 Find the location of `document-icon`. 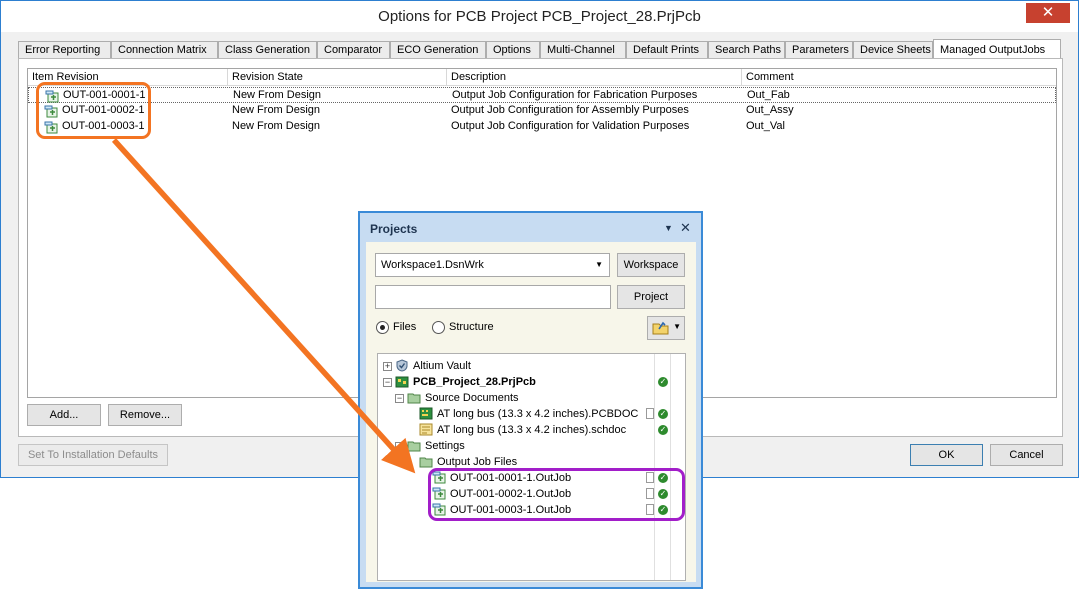

document-icon is located at coordinates (650, 413).